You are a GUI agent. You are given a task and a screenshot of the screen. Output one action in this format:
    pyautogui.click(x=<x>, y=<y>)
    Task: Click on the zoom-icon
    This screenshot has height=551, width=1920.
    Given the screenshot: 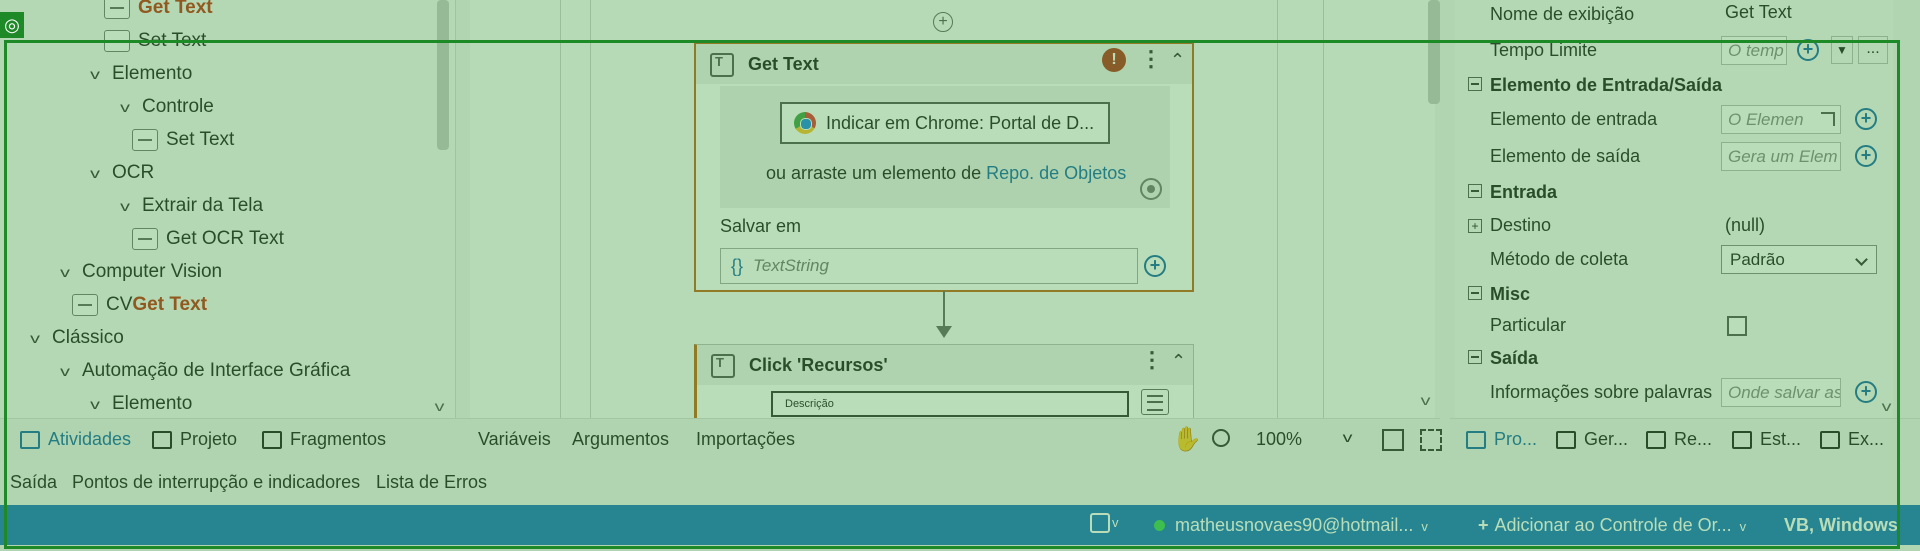 What is the action you would take?
    pyautogui.click(x=1221, y=438)
    